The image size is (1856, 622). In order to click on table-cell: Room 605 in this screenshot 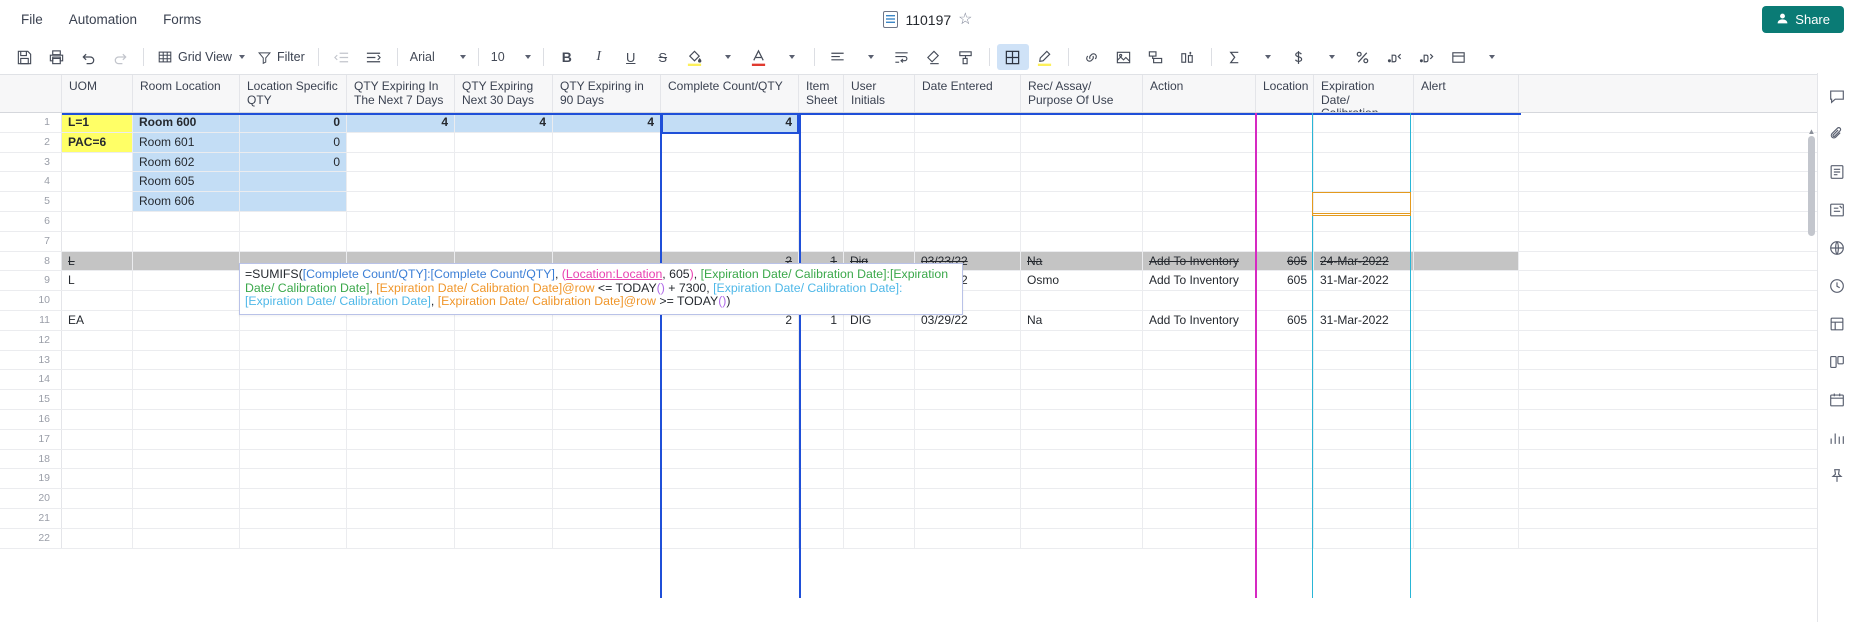, I will do `click(186, 182)`.